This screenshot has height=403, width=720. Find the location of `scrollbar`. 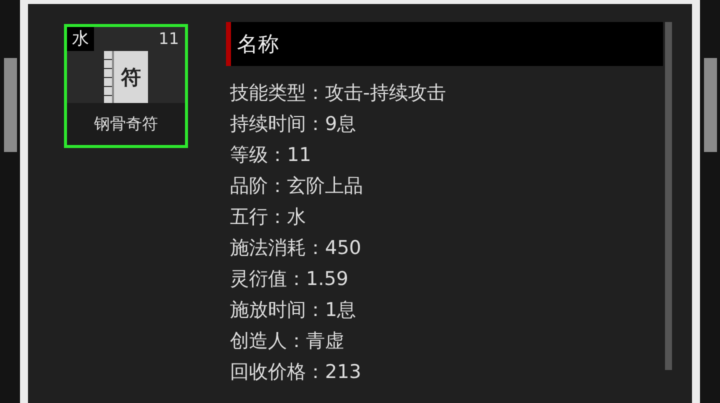

scrollbar is located at coordinates (668, 196).